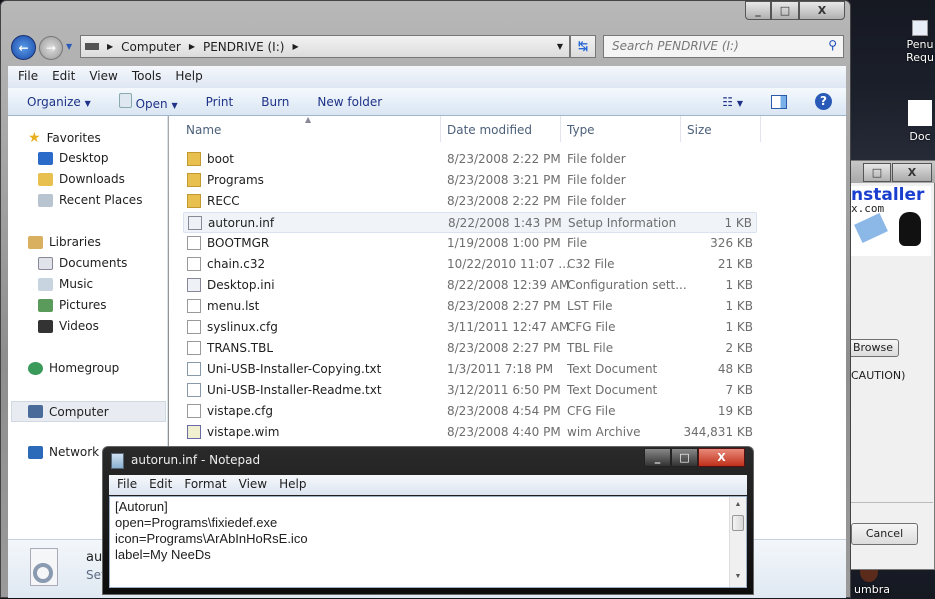 This screenshot has height=599, width=935. Describe the element at coordinates (891, 221) in the screenshot. I see `installer-logo: nstaller x.com` at that location.